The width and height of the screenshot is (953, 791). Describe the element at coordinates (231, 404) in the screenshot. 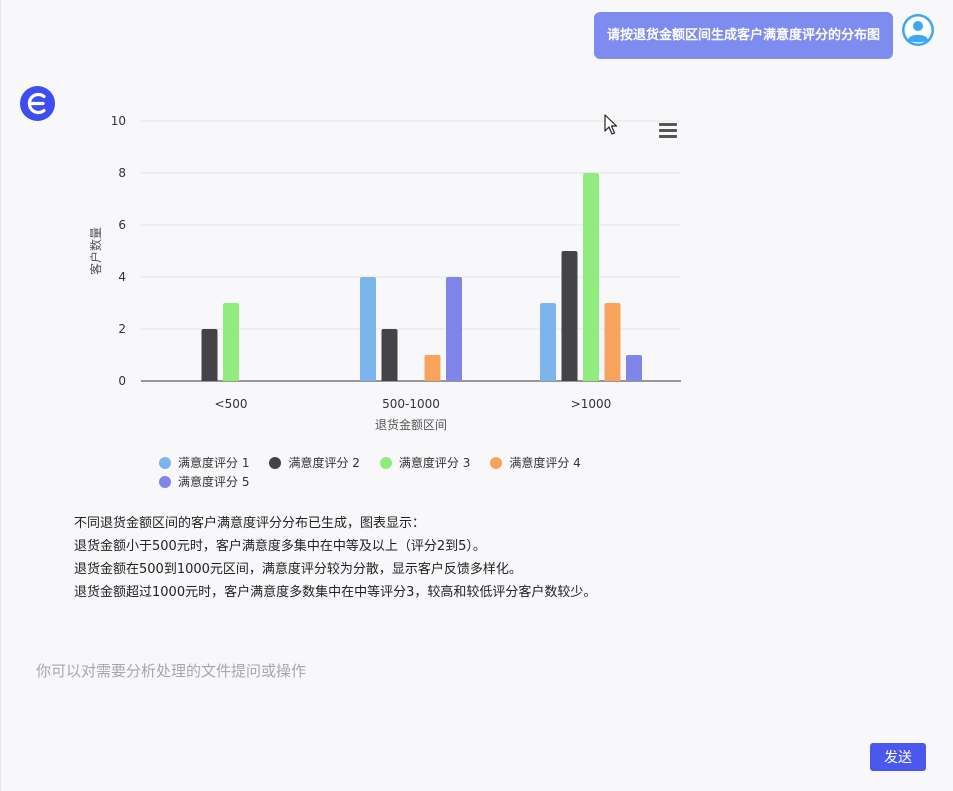

I see `x-tick-label: <500` at that location.